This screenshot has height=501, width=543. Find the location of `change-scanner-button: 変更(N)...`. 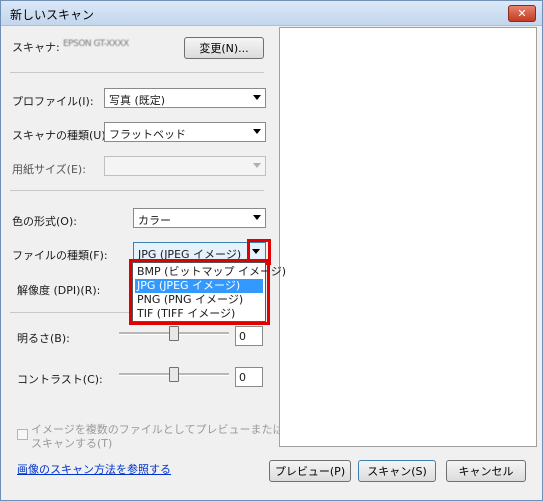

change-scanner-button: 変更(N)... is located at coordinates (224, 48).